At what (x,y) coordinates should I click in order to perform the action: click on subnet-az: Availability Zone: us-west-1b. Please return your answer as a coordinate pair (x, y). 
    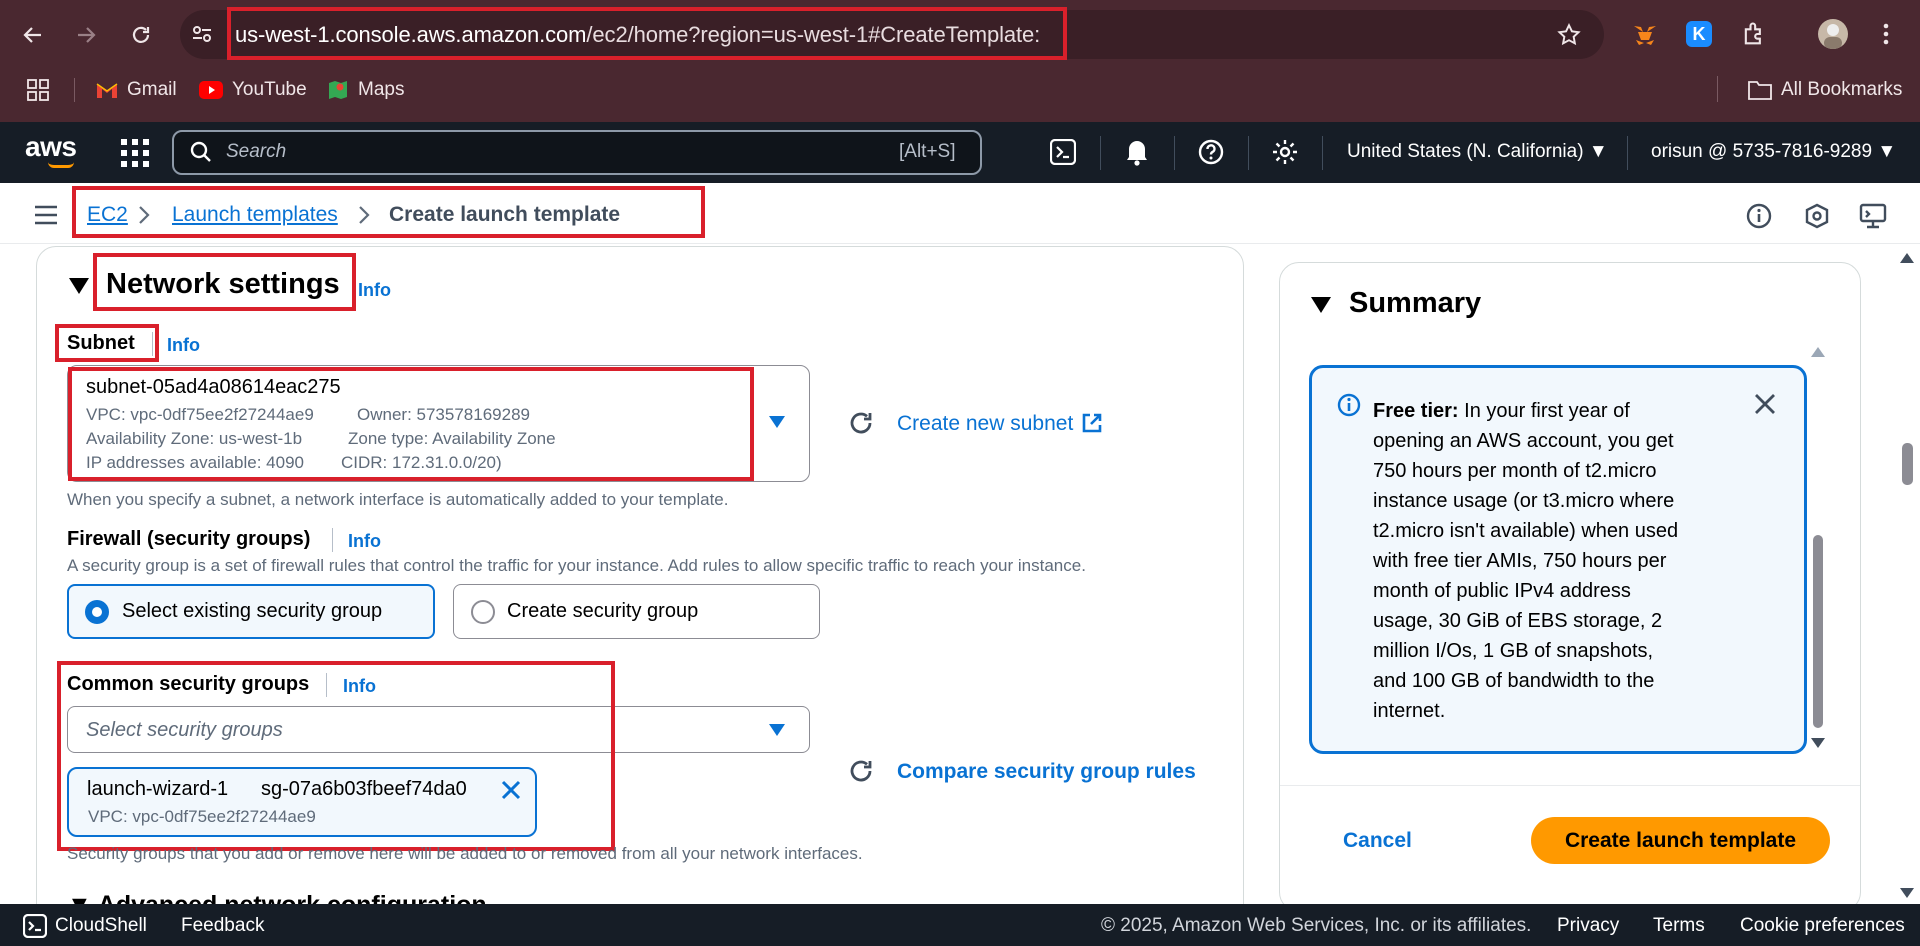
    Looking at the image, I should click on (194, 438).